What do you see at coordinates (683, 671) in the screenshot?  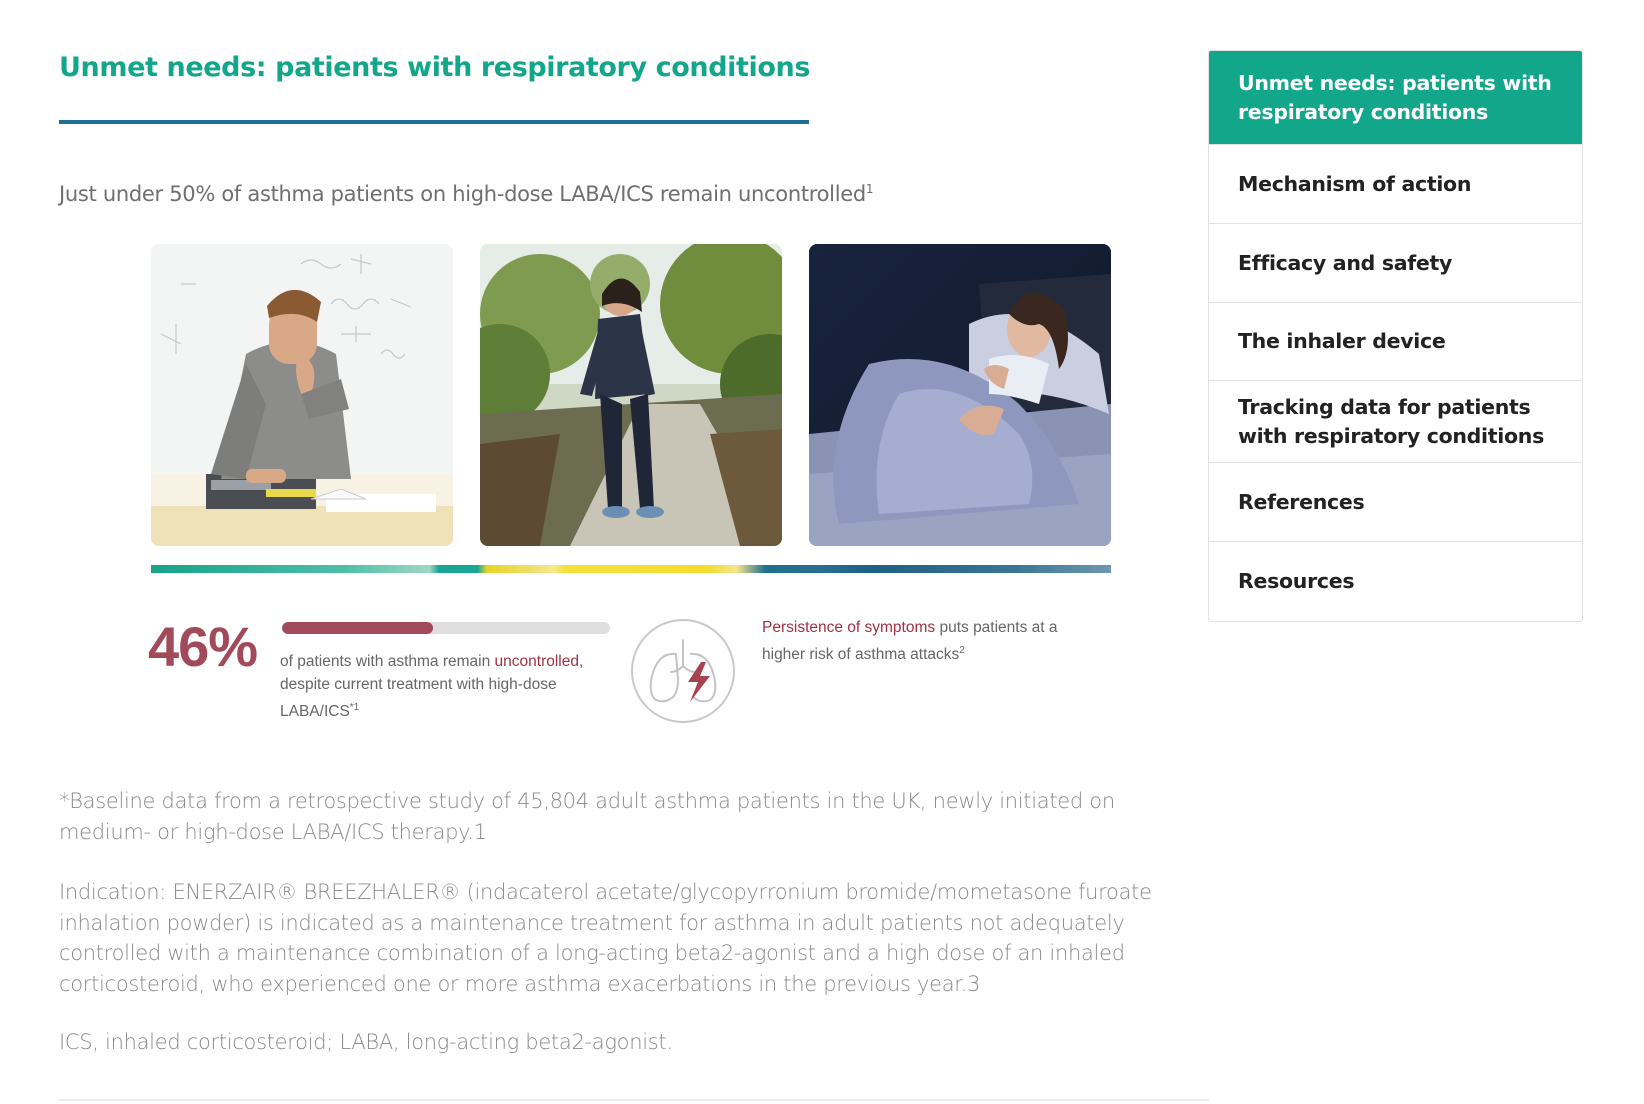 I see `lungs-lightning-icon` at bounding box center [683, 671].